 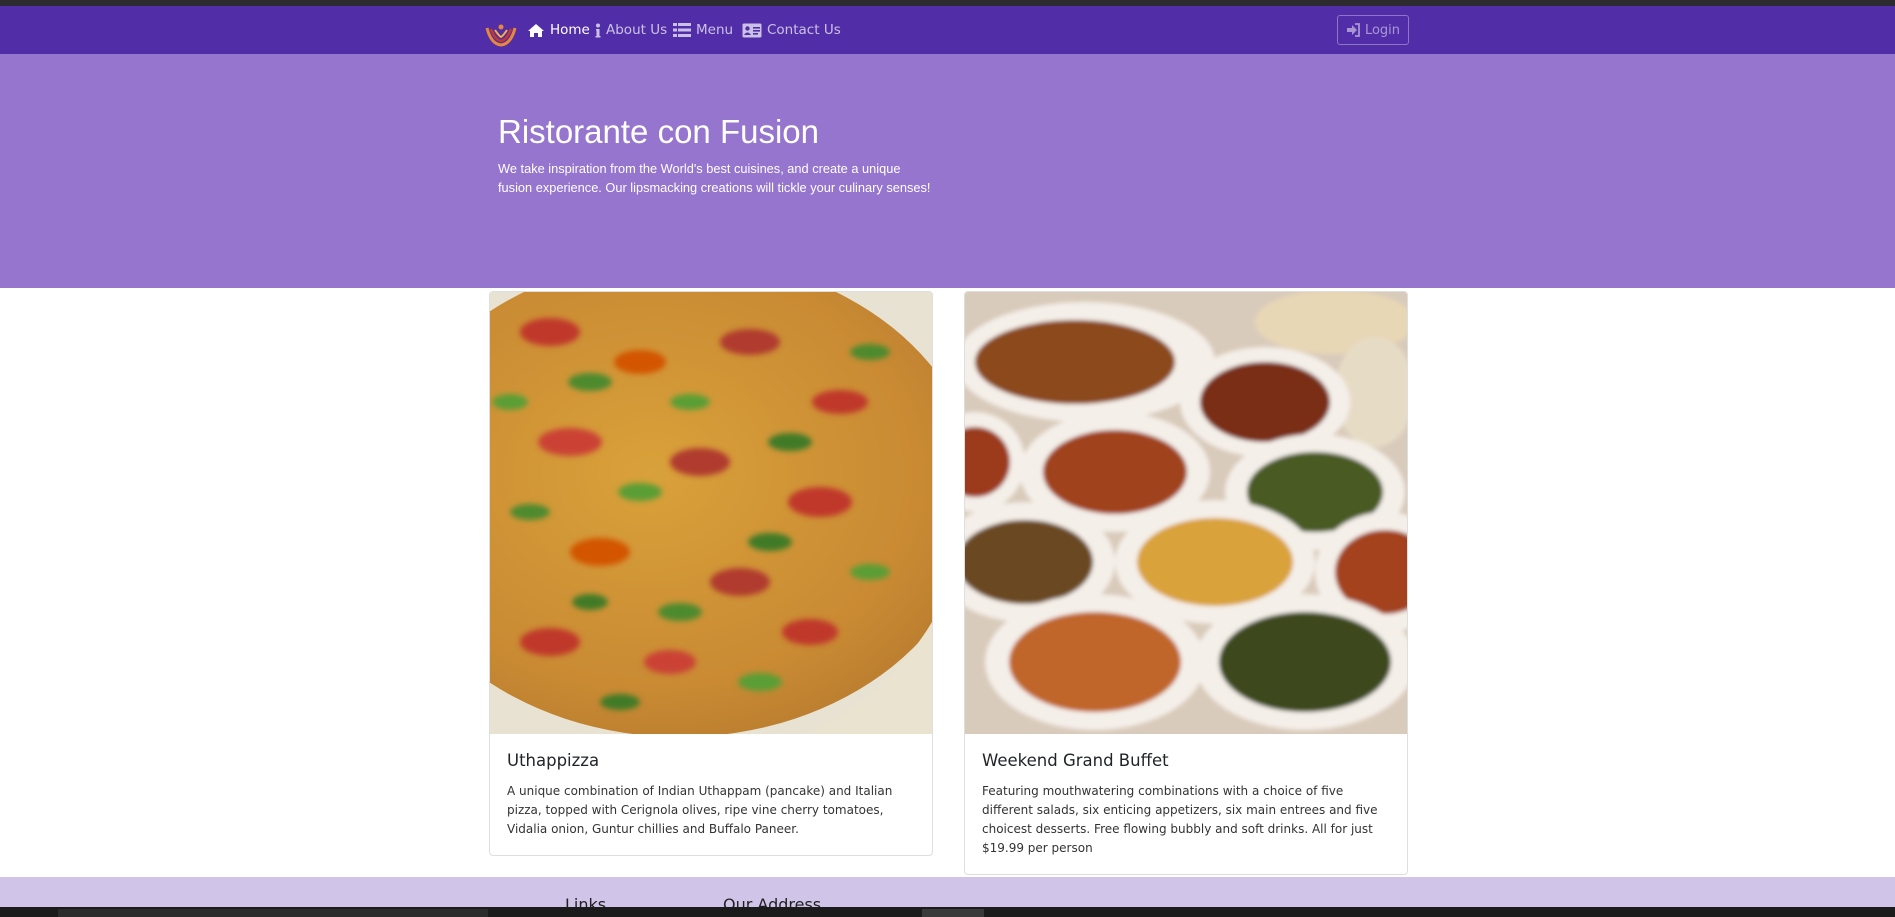 I want to click on nav-home: Home, so click(x=558, y=30).